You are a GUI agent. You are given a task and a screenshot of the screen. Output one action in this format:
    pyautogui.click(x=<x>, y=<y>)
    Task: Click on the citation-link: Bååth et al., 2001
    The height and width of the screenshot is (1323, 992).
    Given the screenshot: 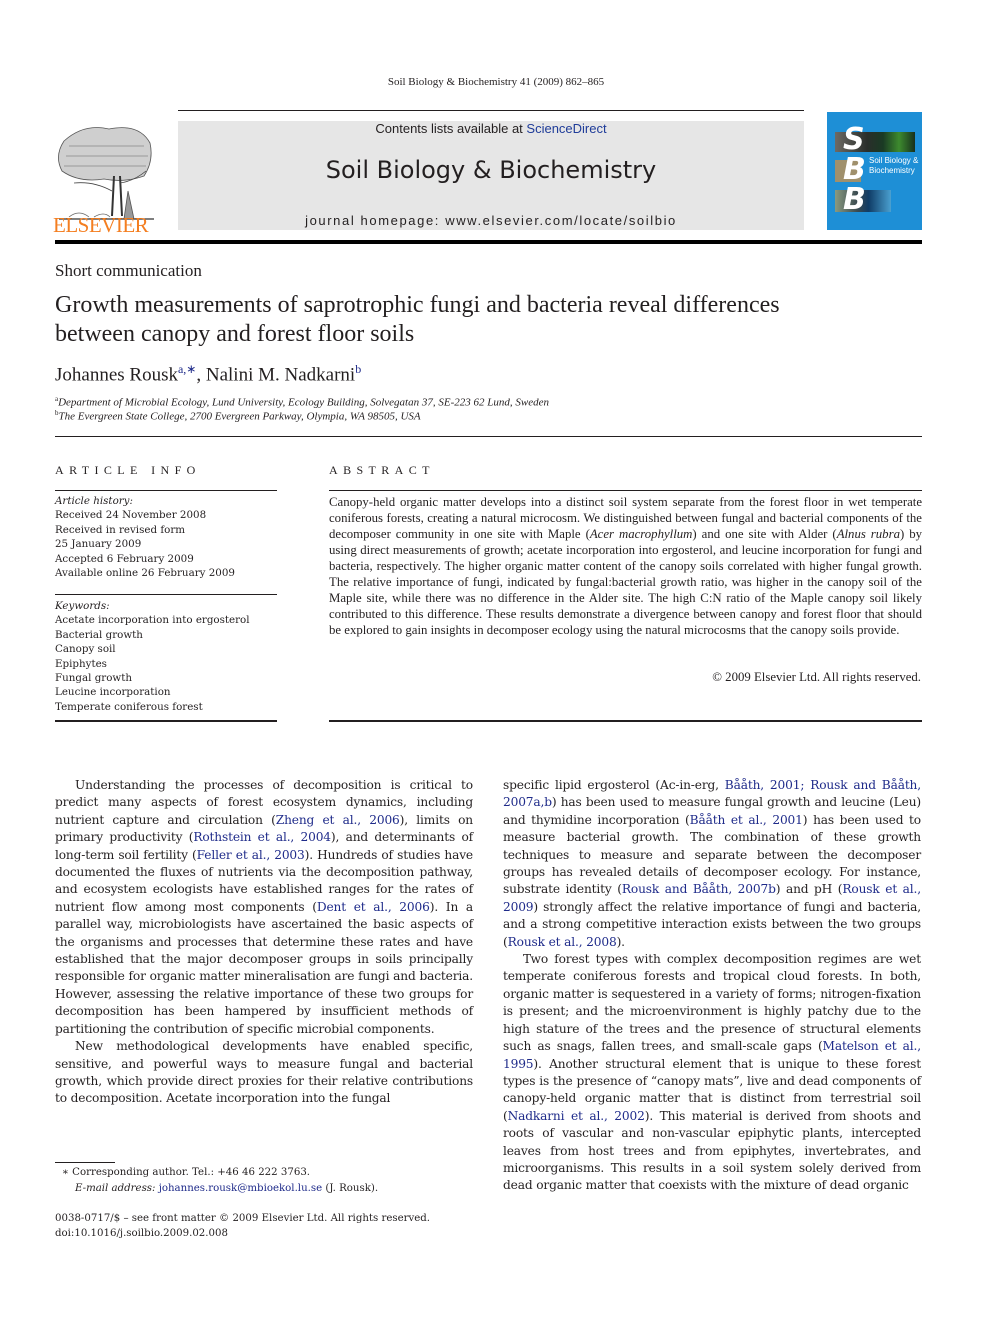 What is the action you would take?
    pyautogui.click(x=746, y=820)
    